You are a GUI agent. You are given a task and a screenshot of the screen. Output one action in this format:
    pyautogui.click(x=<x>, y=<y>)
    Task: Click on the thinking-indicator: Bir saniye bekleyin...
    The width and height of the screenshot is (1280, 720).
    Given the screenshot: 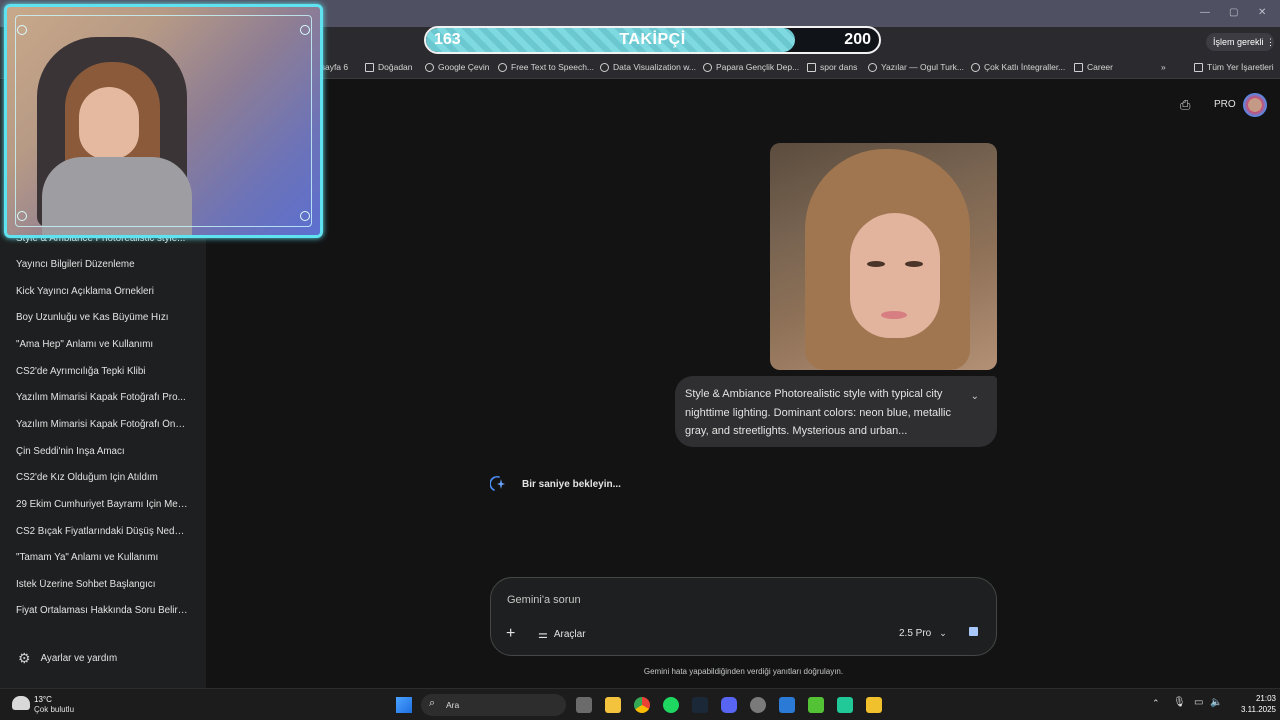 What is the action you would take?
    pyautogui.click(x=555, y=484)
    